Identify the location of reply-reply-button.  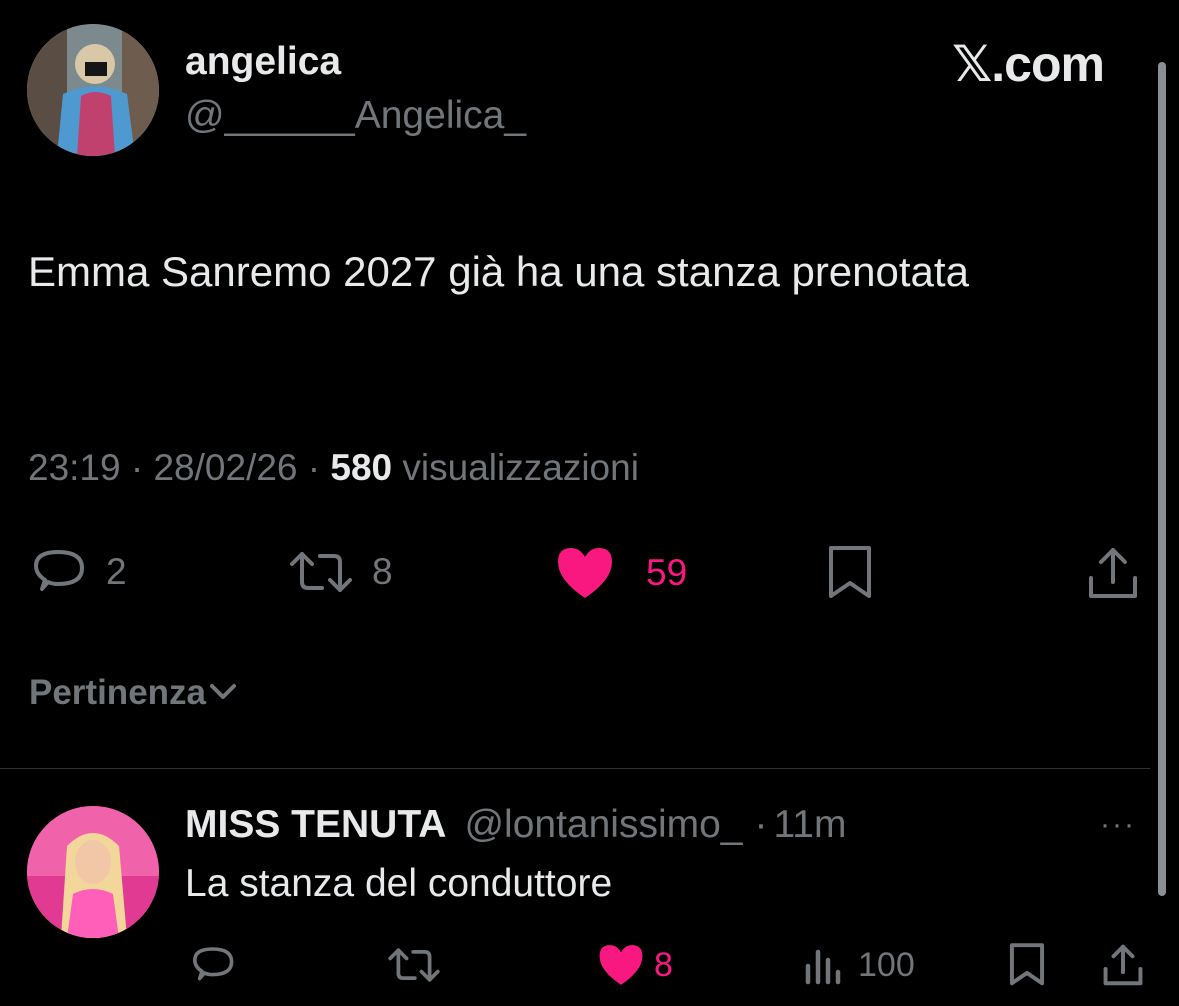
(214, 965).